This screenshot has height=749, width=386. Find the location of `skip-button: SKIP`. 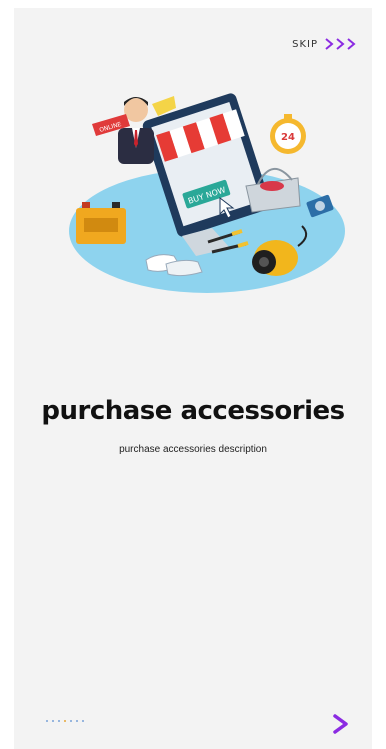

skip-button: SKIP is located at coordinates (325, 44).